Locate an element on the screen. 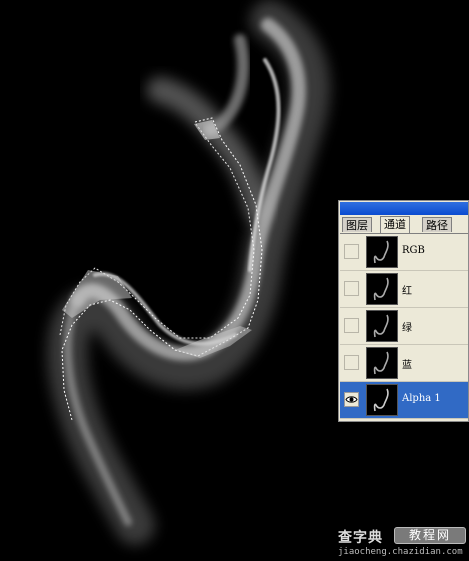 This screenshot has height=561, width=469. watermark-brand: 查字典 is located at coordinates (360, 538).